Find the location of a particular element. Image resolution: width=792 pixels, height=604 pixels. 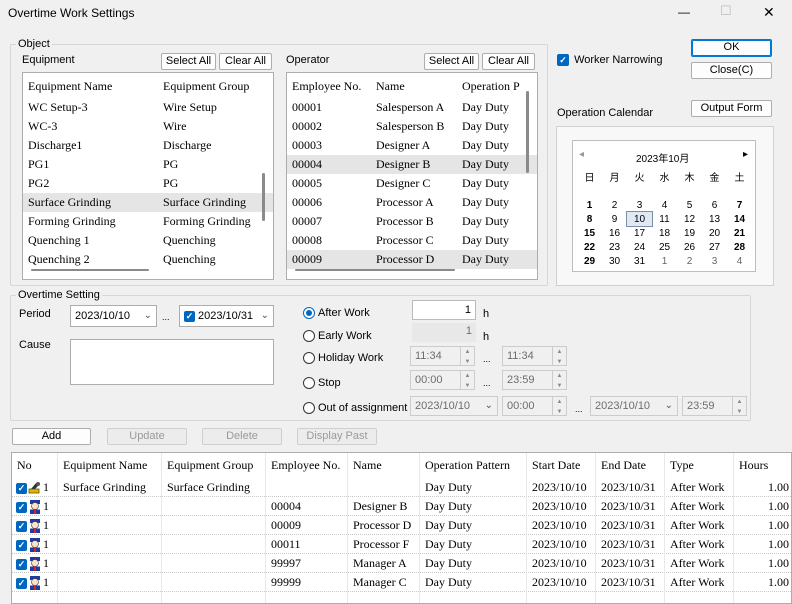

close-button: Close(C) is located at coordinates (731, 70).